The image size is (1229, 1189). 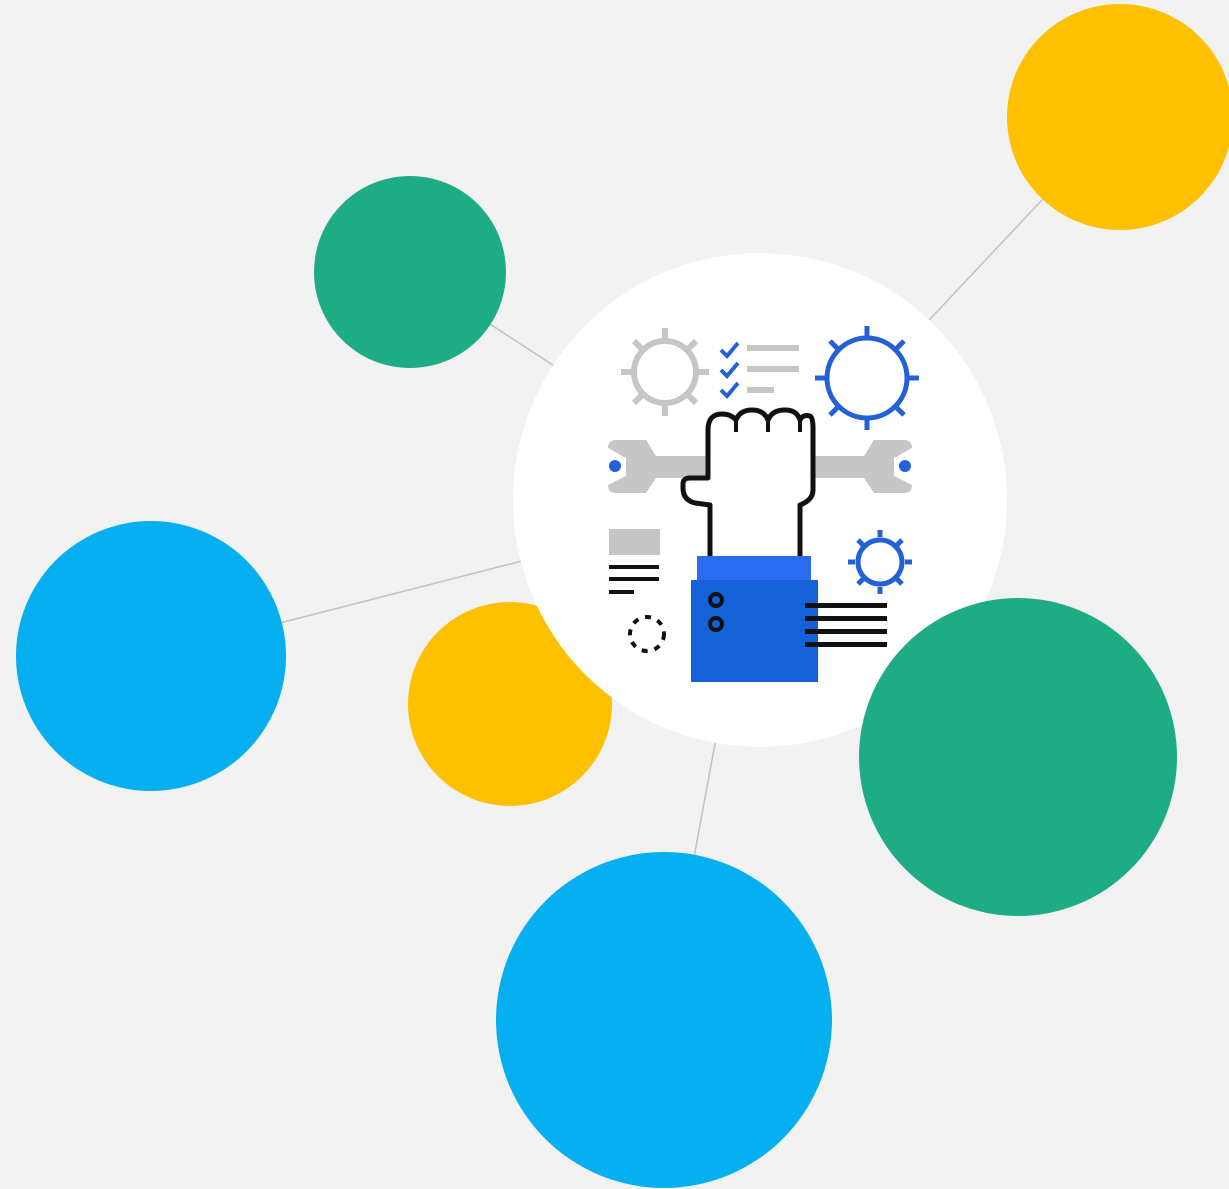 What do you see at coordinates (664, 1020) in the screenshot?
I see `node-blue-bottom` at bounding box center [664, 1020].